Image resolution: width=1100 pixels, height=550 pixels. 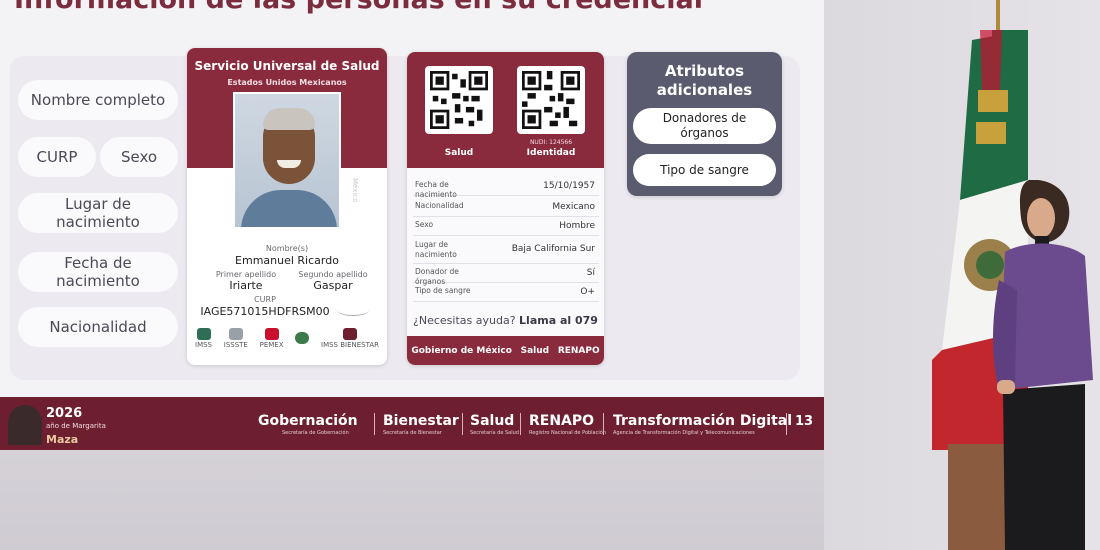 What do you see at coordinates (62, 439) in the screenshot?
I see `year-name: Maza` at bounding box center [62, 439].